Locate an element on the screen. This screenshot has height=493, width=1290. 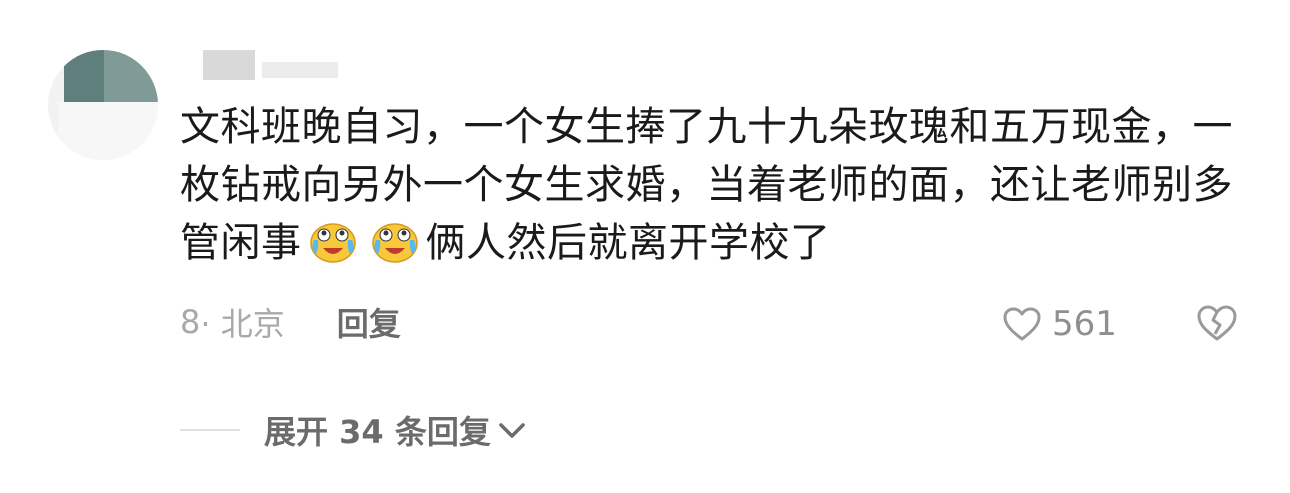
dislike-button is located at coordinates (1217, 325).